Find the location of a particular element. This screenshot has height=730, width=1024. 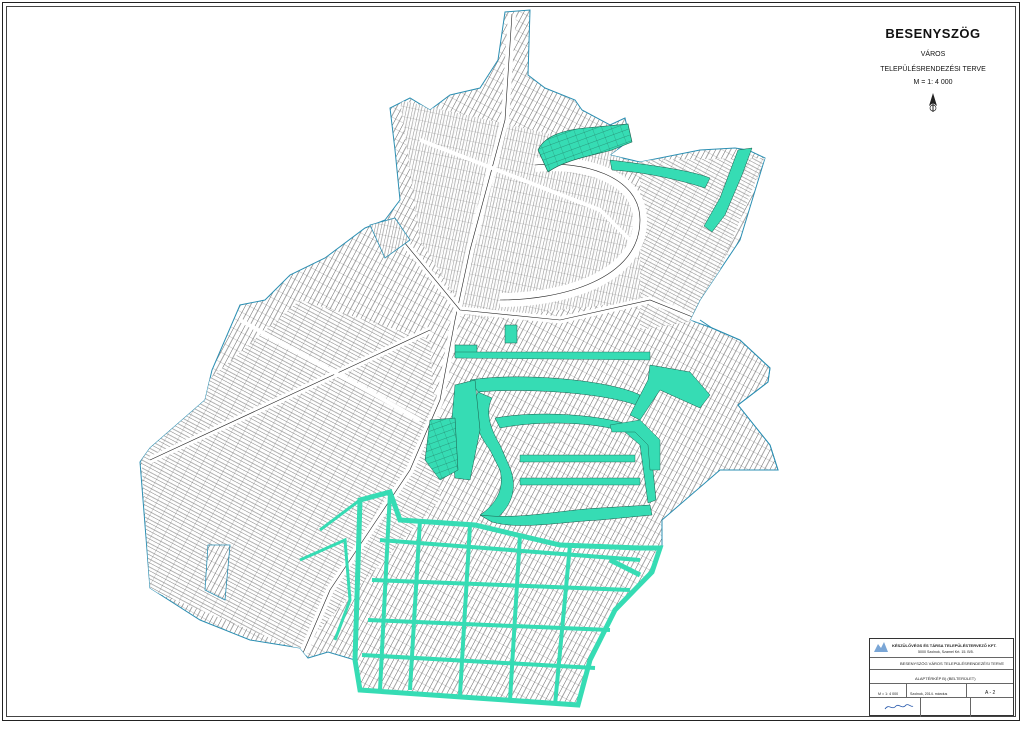

legend-date-value: Szolnok, 2014. március is located at coordinates (929, 694).